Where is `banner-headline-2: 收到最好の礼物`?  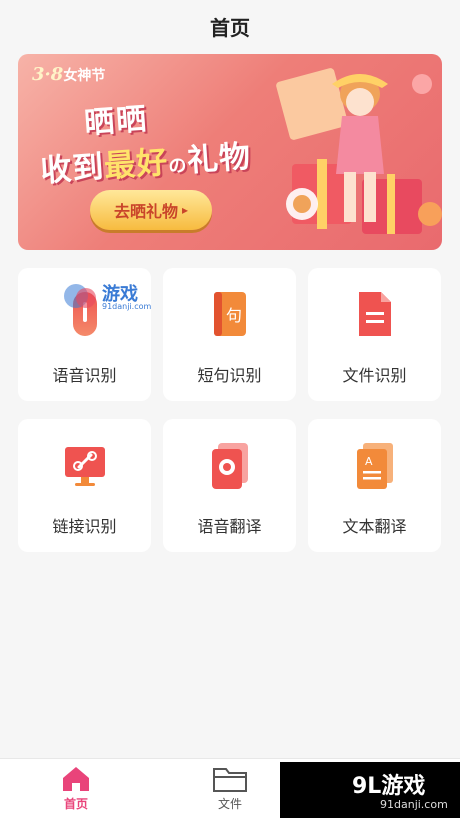 banner-headline-2: 收到最好の礼物 is located at coordinates (146, 164).